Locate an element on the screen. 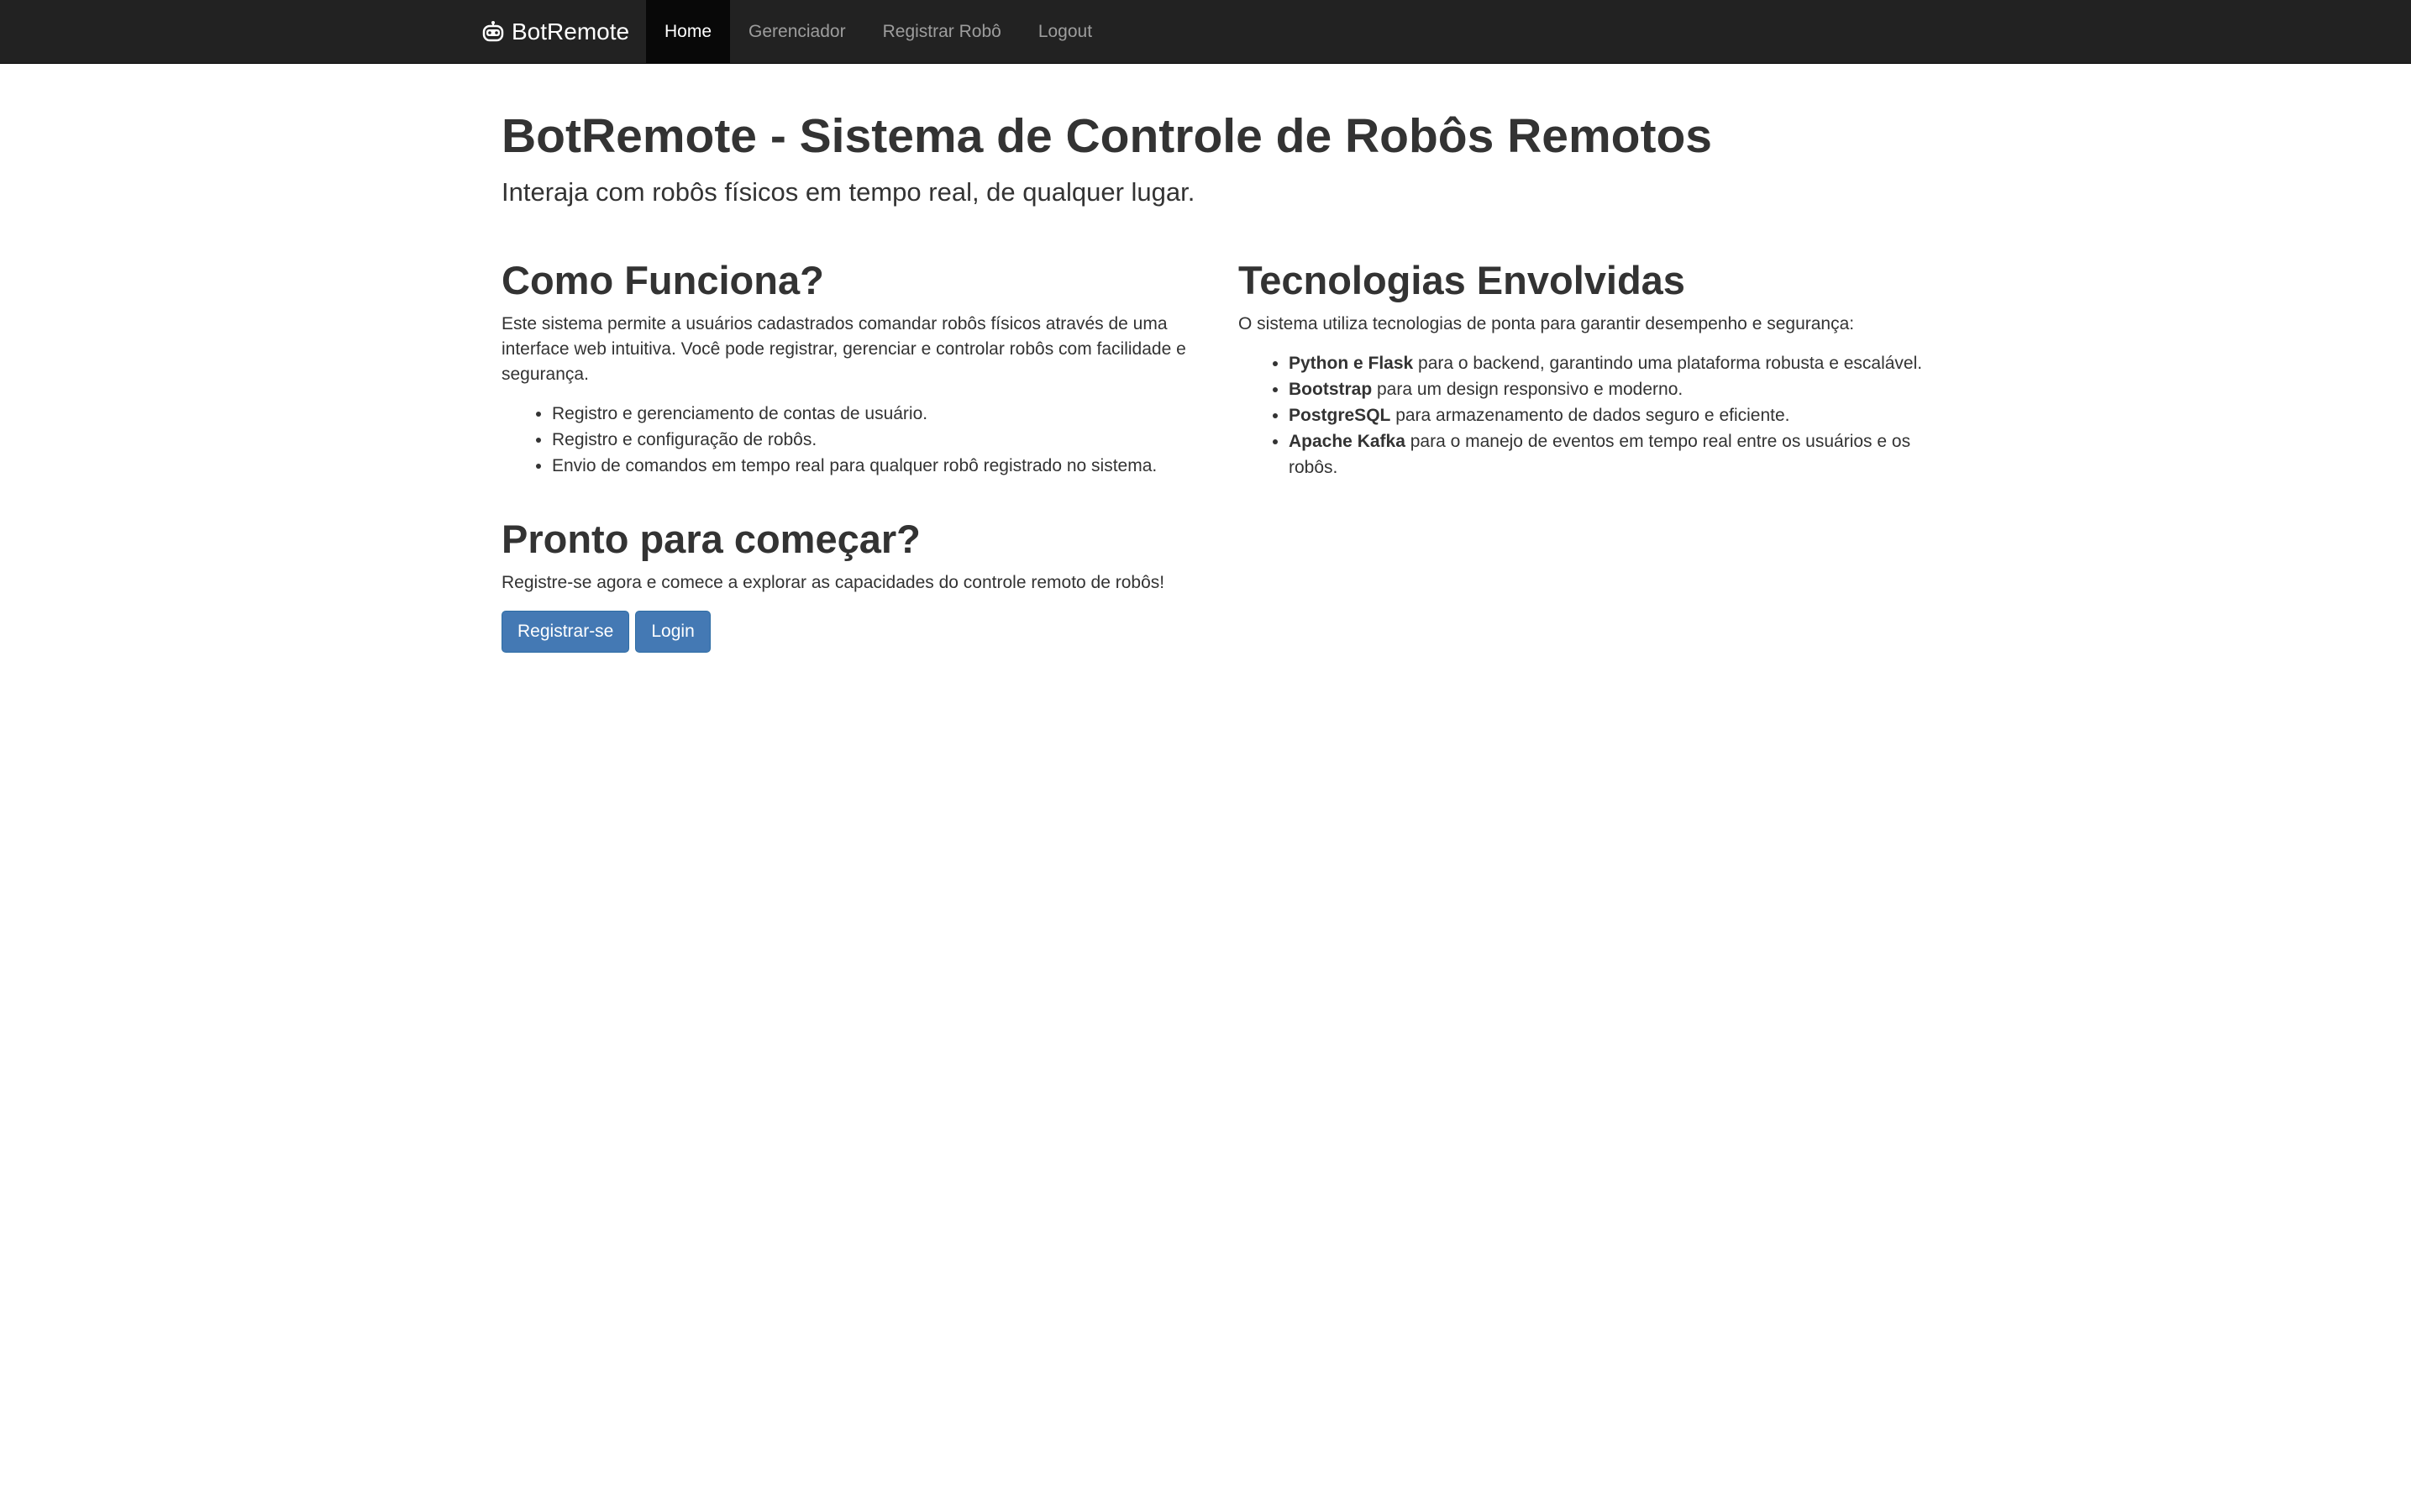 This screenshot has width=2411, height=1512. nav-menu: Home Gerenciador Registrar Robô Logout is located at coordinates (878, 31).